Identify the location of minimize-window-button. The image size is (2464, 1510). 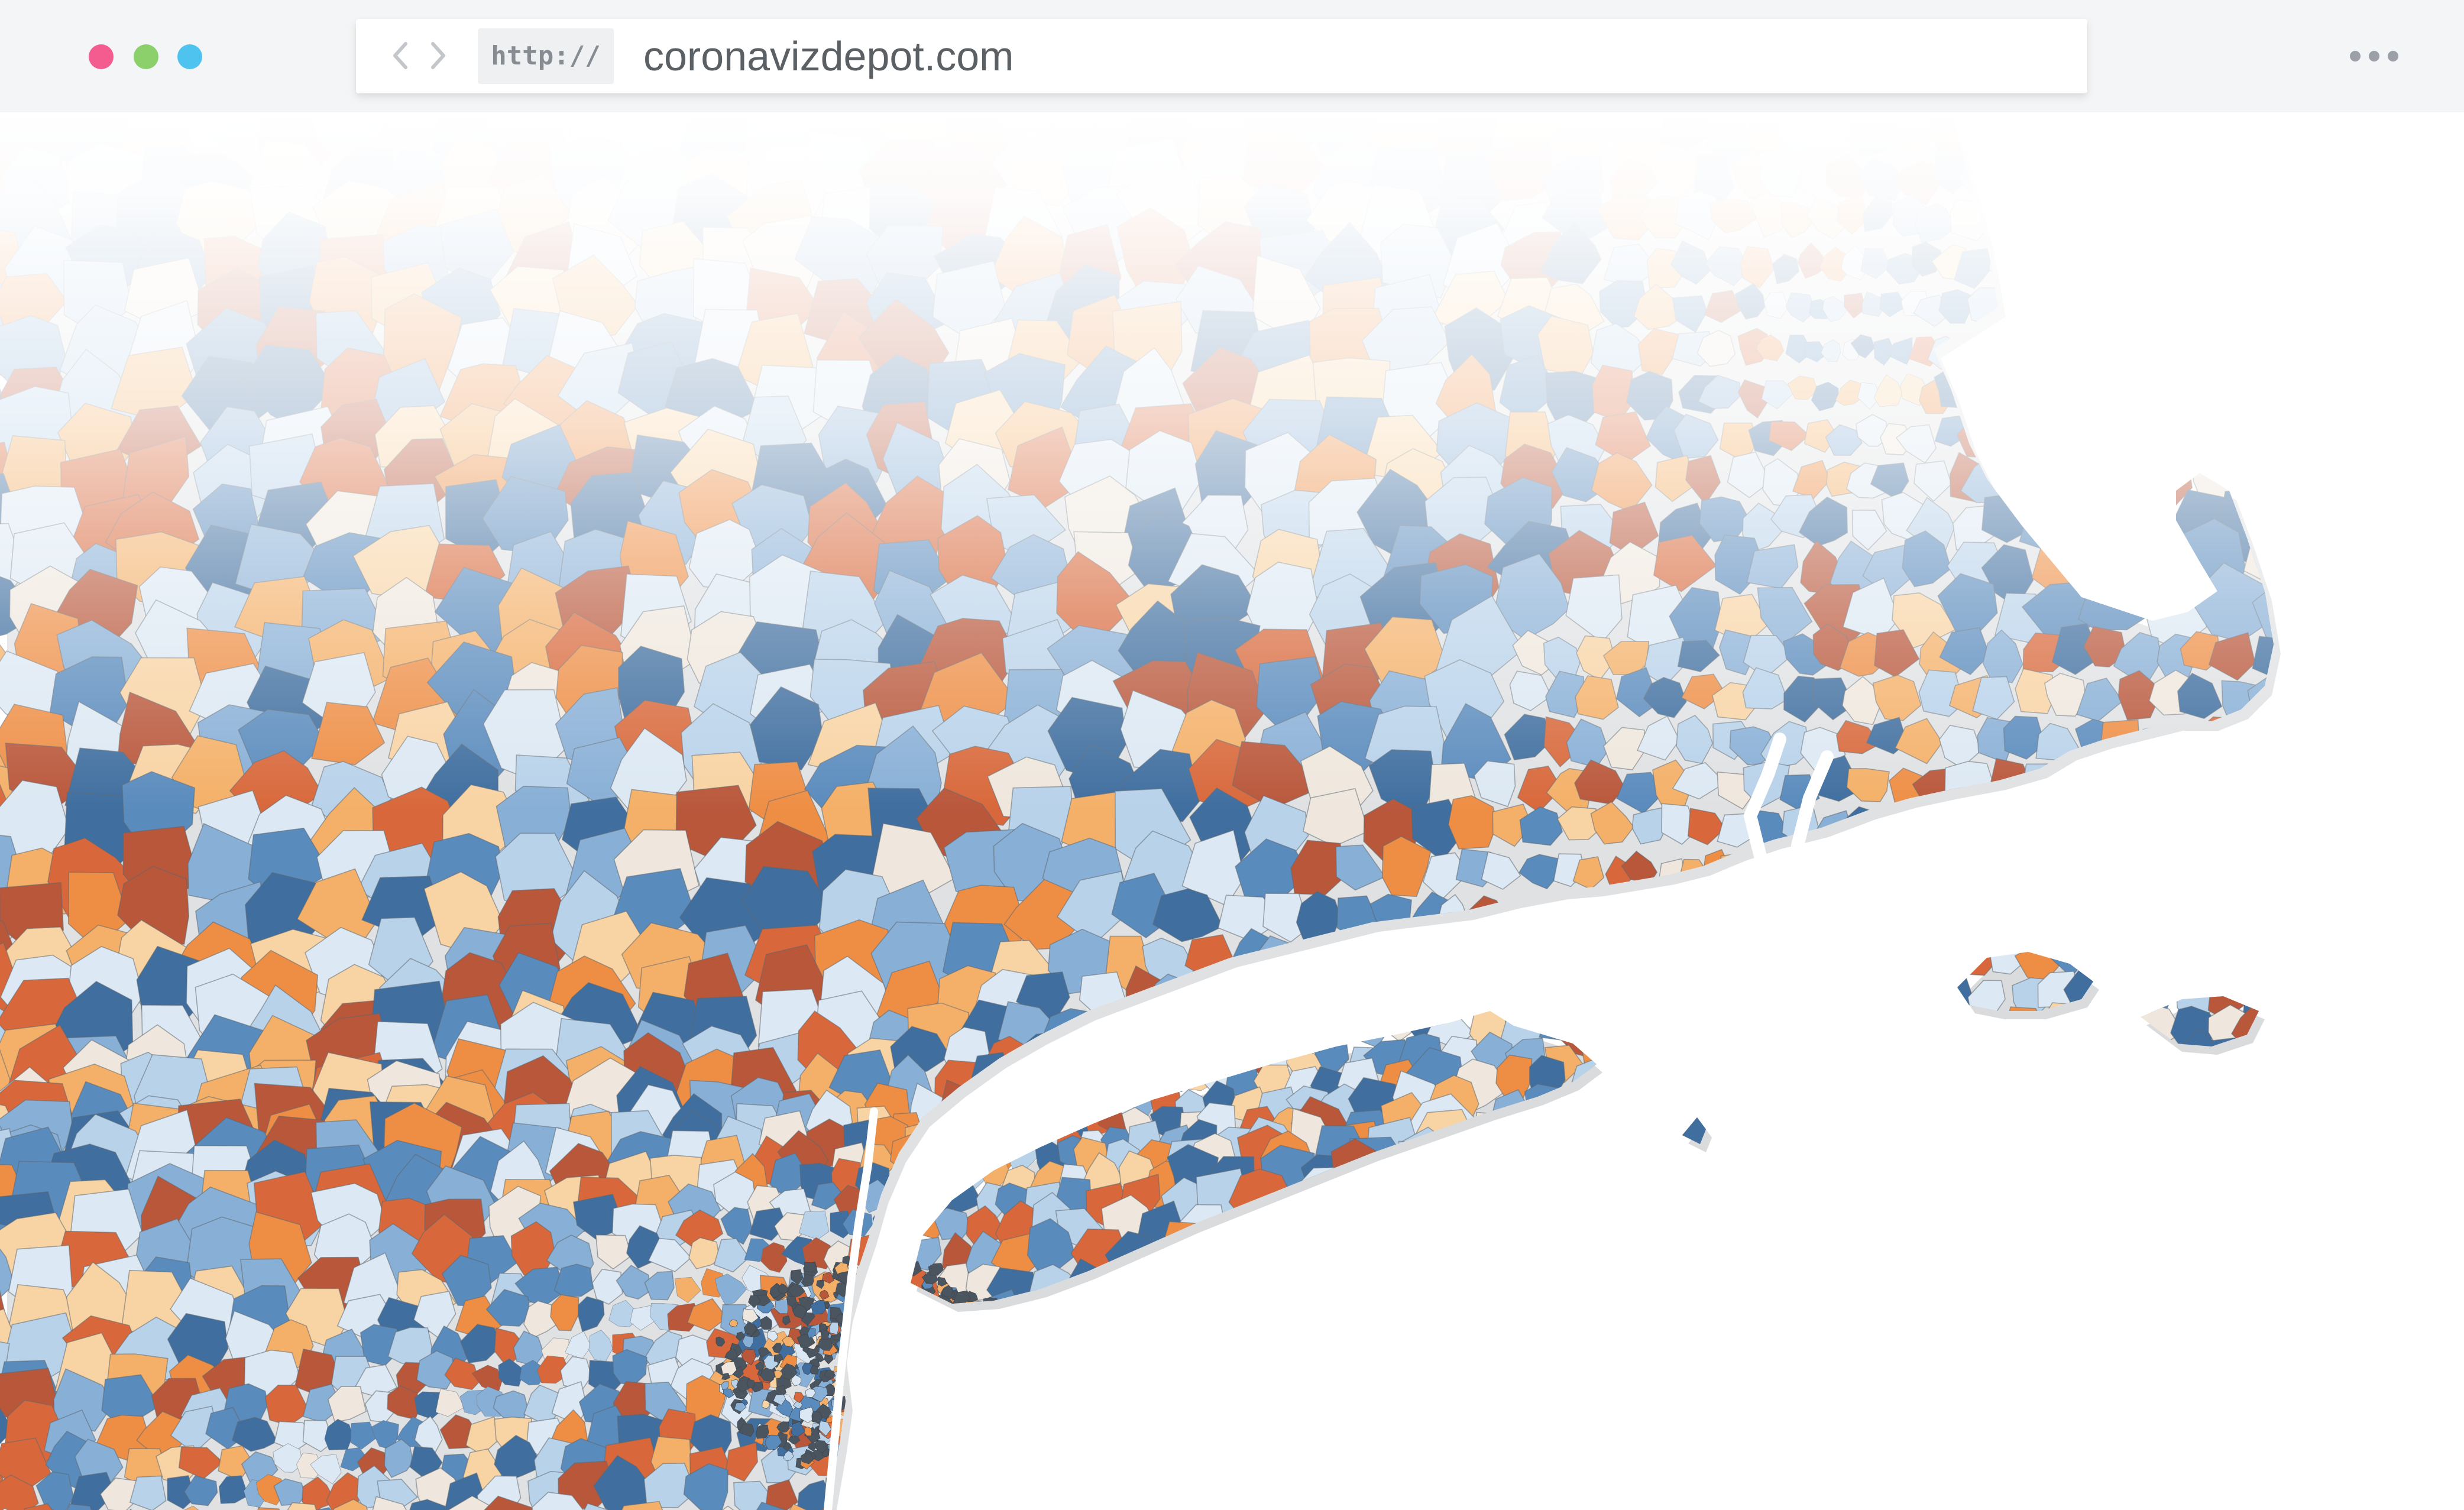
(146, 57).